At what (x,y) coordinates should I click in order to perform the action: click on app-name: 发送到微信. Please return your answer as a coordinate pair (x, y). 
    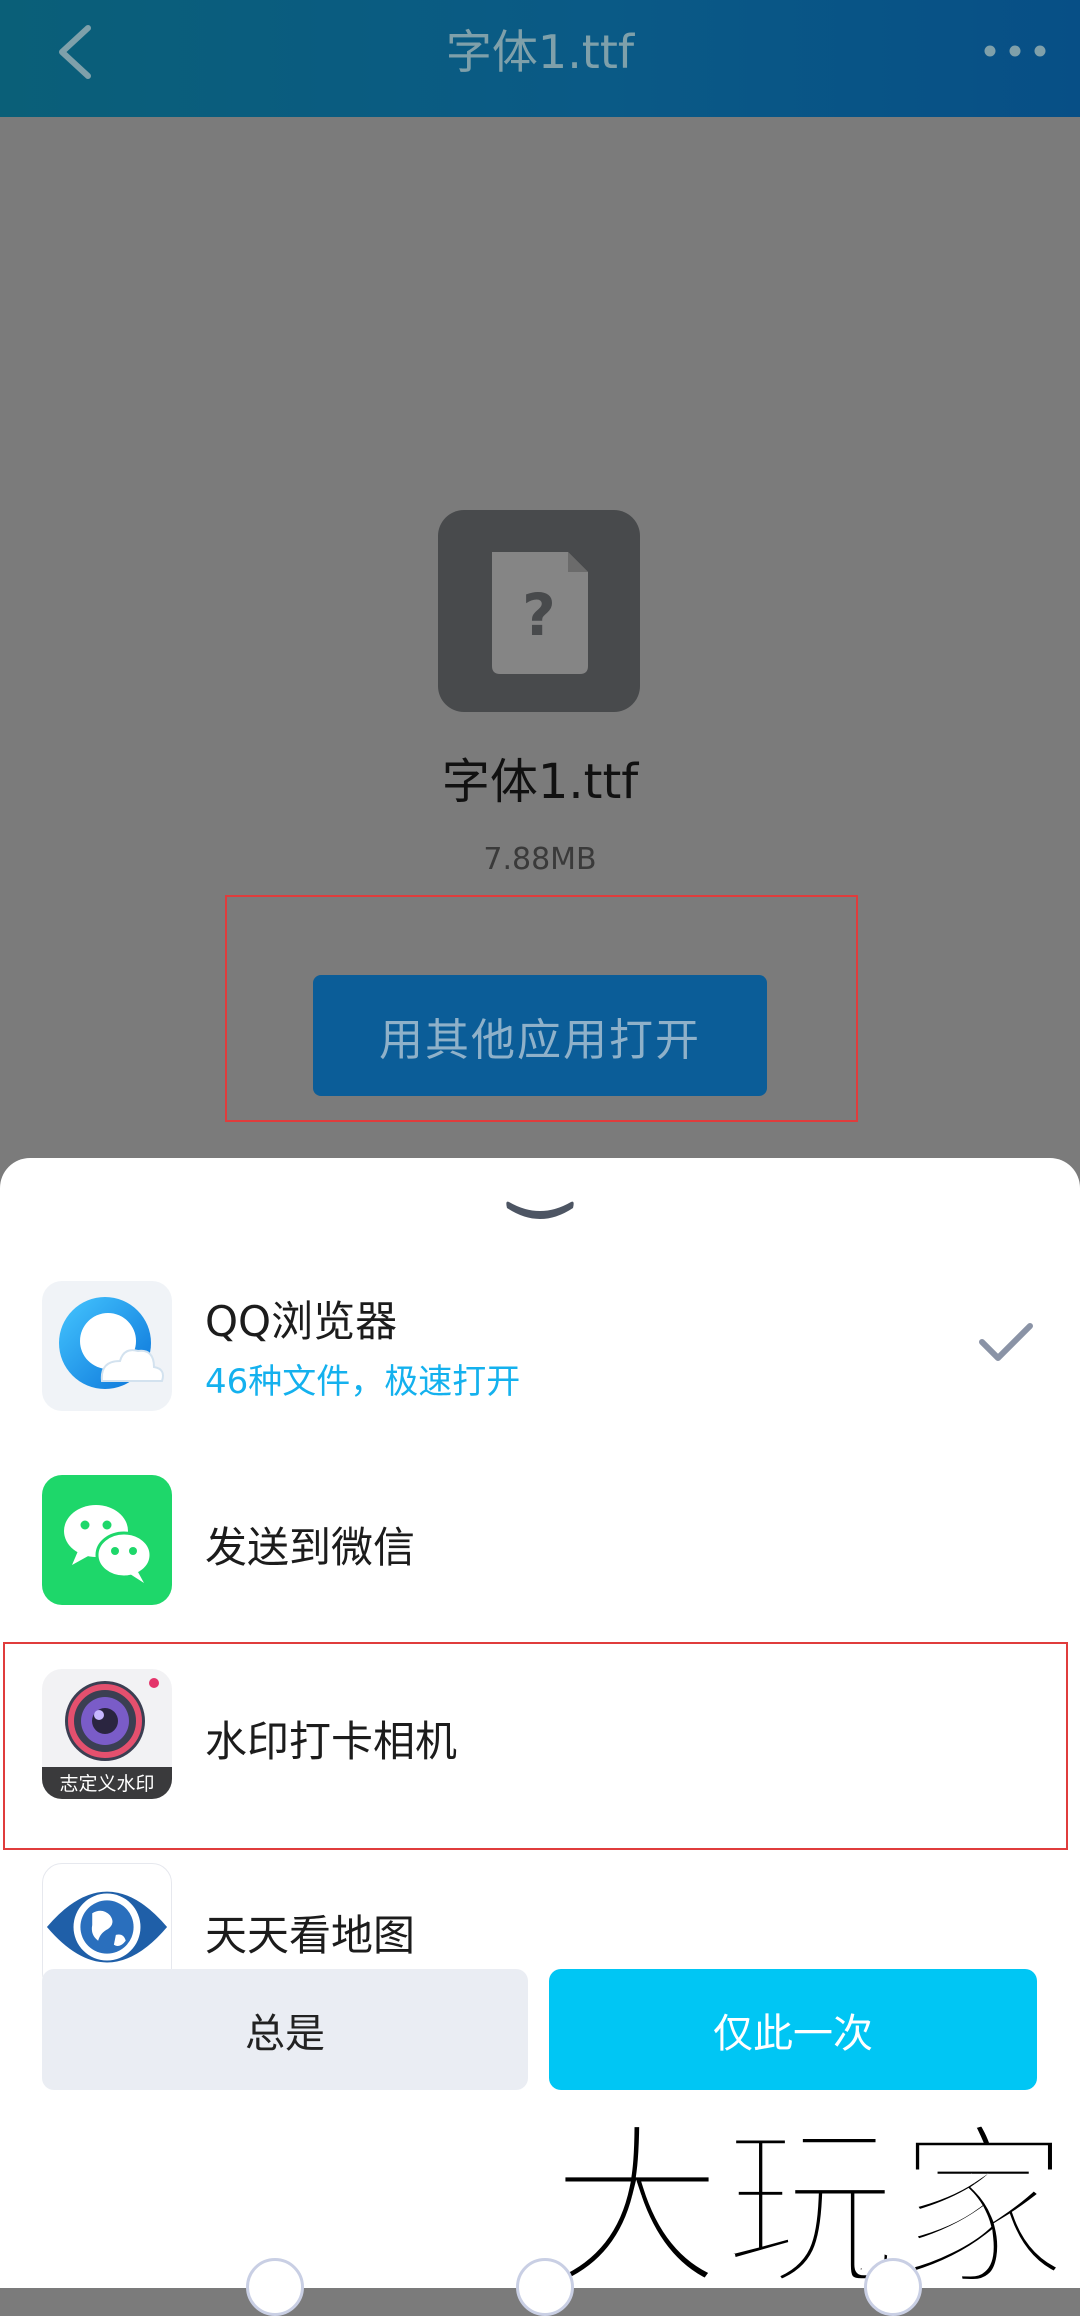
    Looking at the image, I should click on (310, 1547).